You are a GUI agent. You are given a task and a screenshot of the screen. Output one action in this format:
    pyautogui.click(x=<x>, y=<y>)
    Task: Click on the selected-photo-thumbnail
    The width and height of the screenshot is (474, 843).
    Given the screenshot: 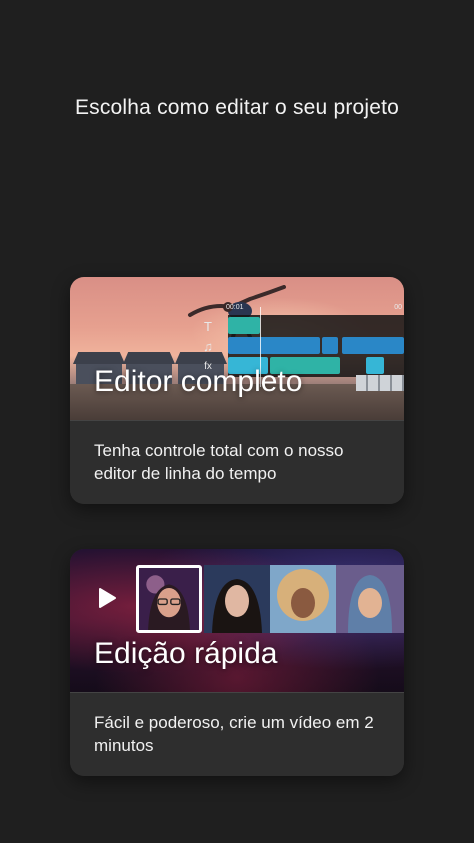 What is the action you would take?
    pyautogui.click(x=169, y=599)
    